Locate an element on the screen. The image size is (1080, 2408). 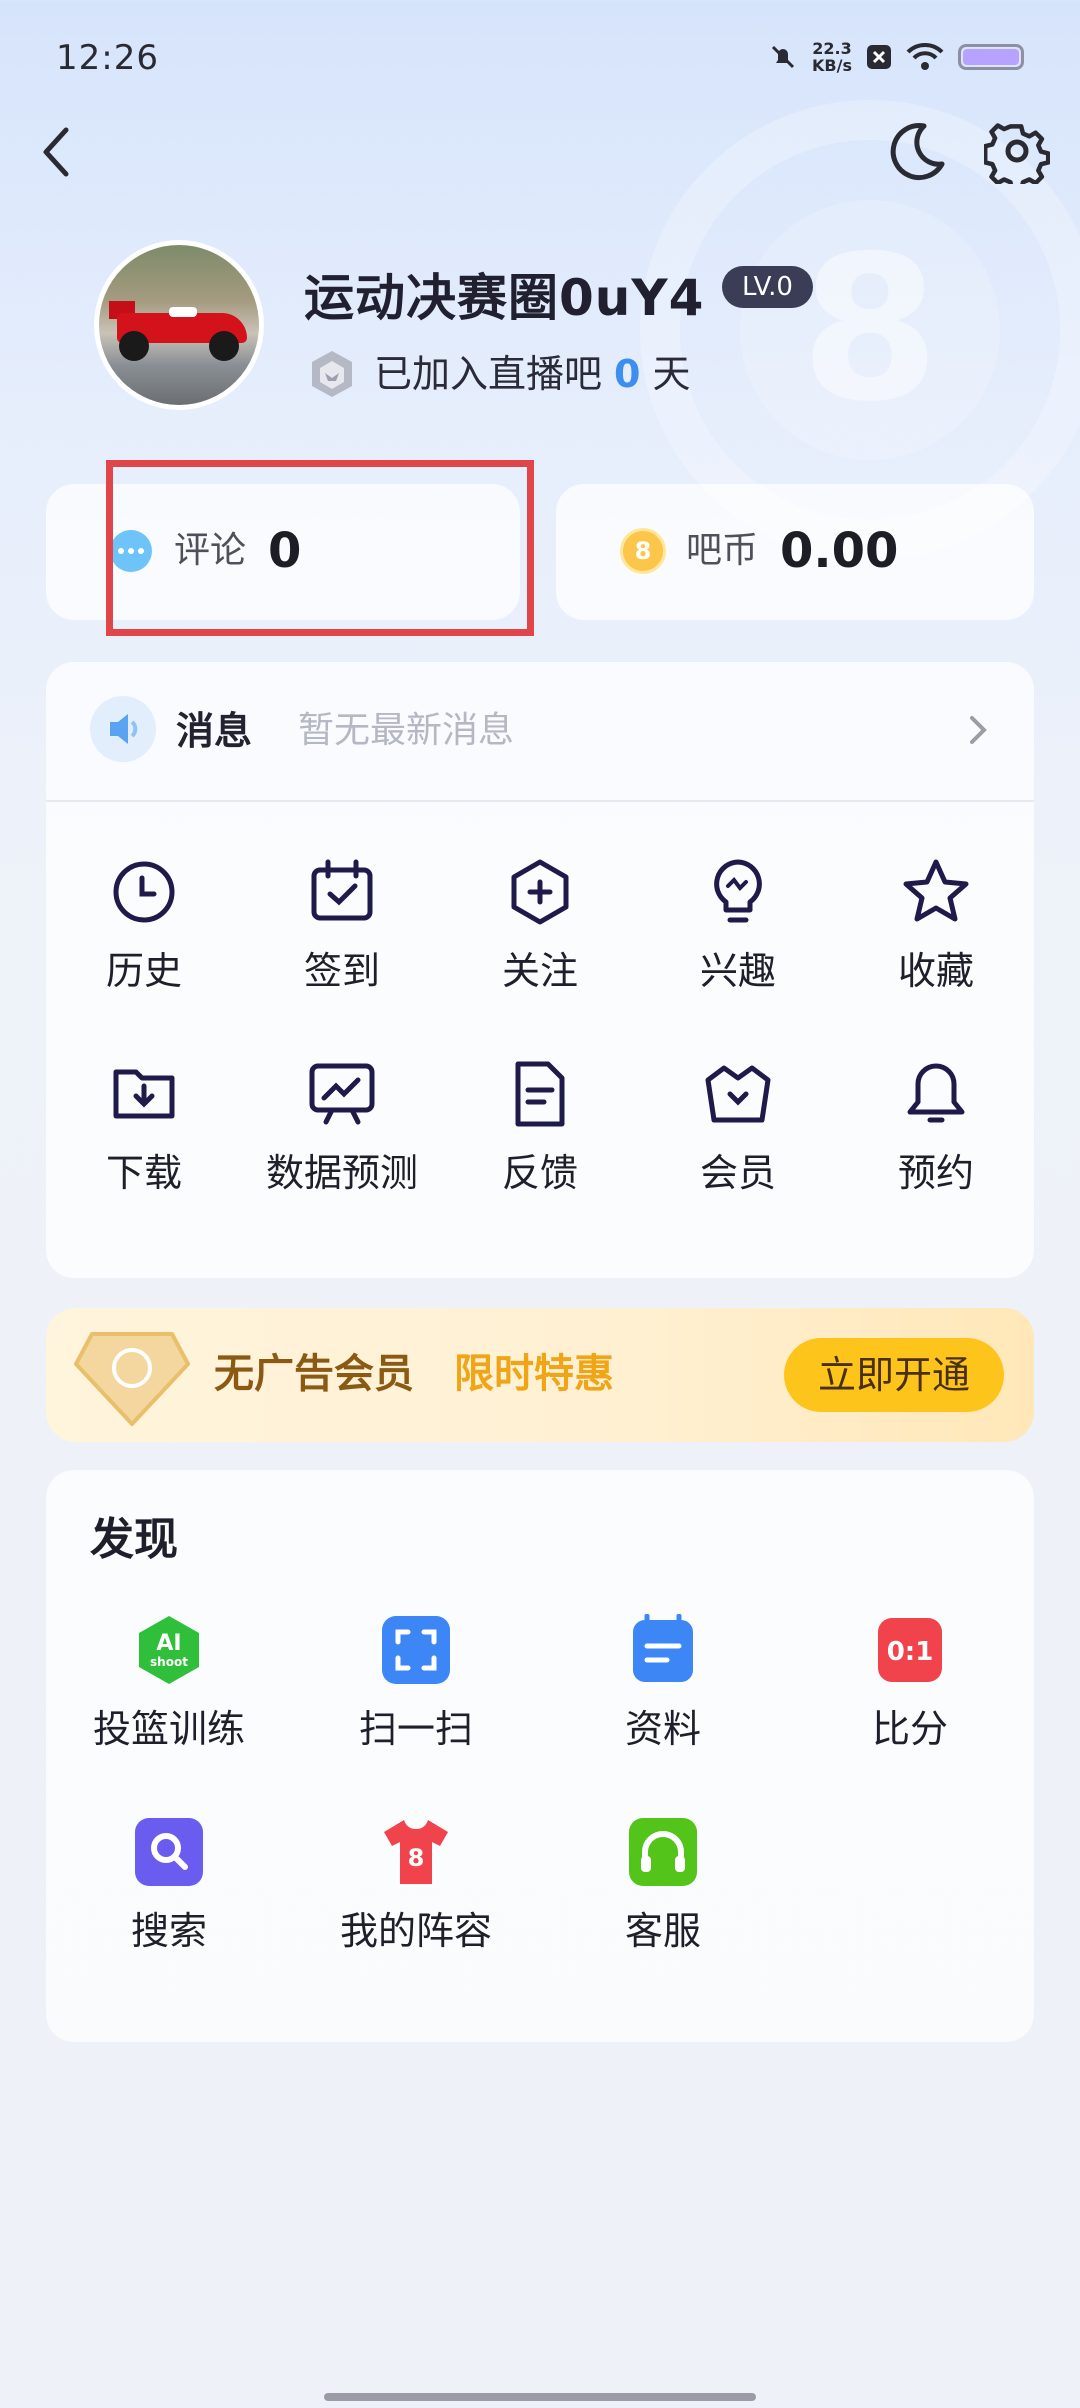
grid-label: 预约 is located at coordinates (935, 1173).